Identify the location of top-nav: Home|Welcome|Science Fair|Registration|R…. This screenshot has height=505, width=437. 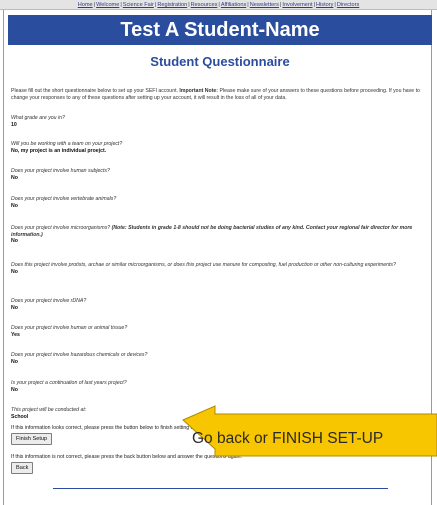
(218, 5).